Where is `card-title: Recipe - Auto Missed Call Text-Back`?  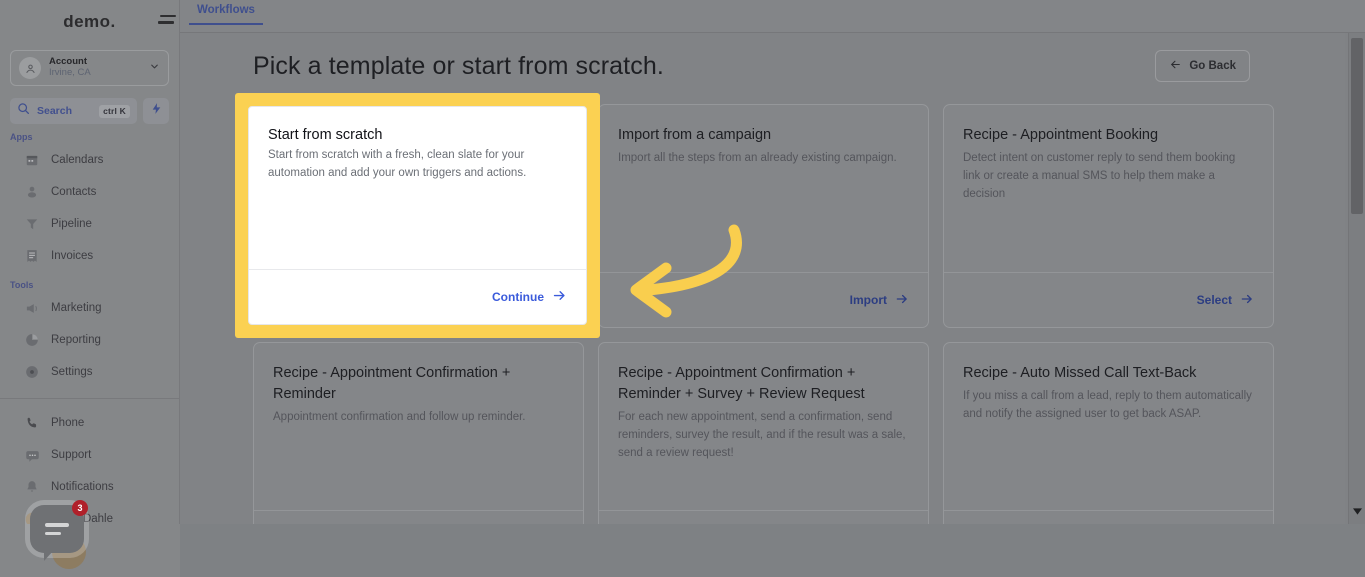
card-title: Recipe - Auto Missed Call Text-Back is located at coordinates (1080, 373).